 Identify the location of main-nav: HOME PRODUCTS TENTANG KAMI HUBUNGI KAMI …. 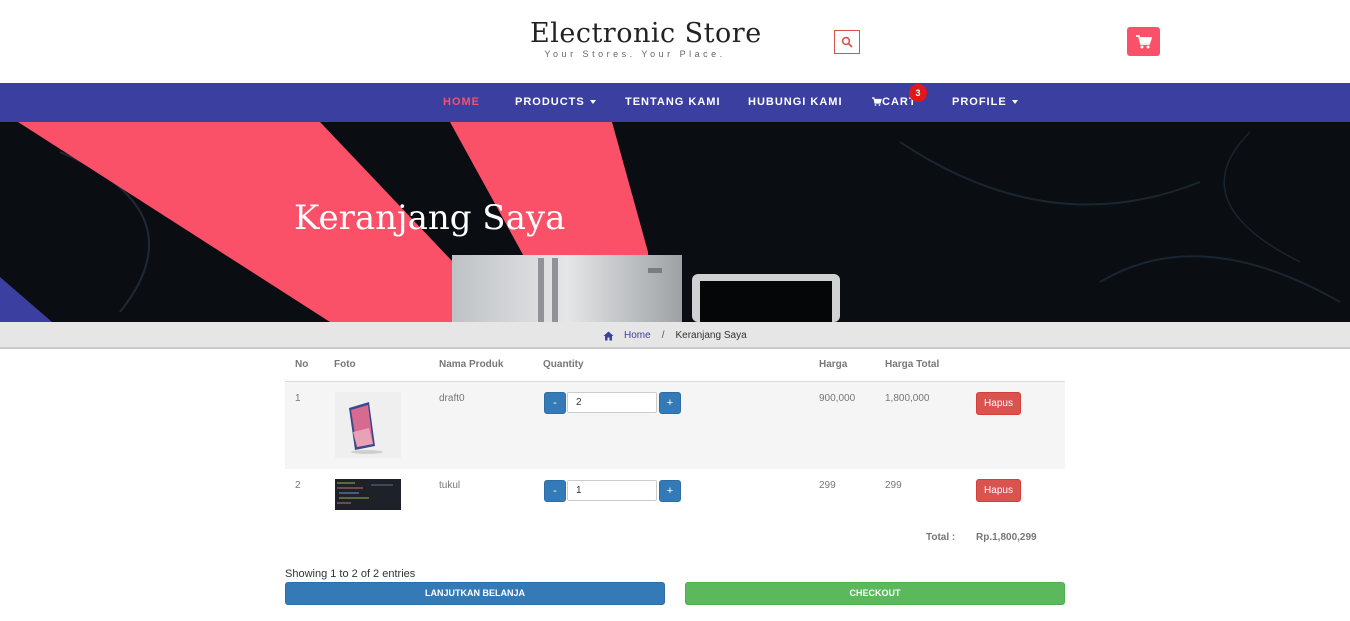
(675, 102).